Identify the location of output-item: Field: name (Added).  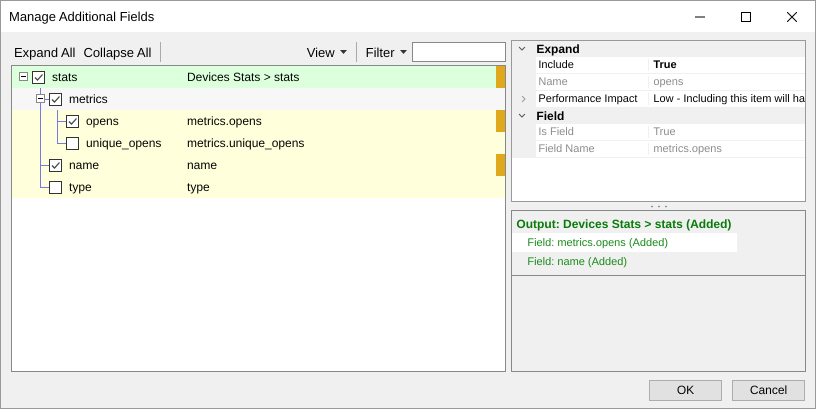
(625, 261).